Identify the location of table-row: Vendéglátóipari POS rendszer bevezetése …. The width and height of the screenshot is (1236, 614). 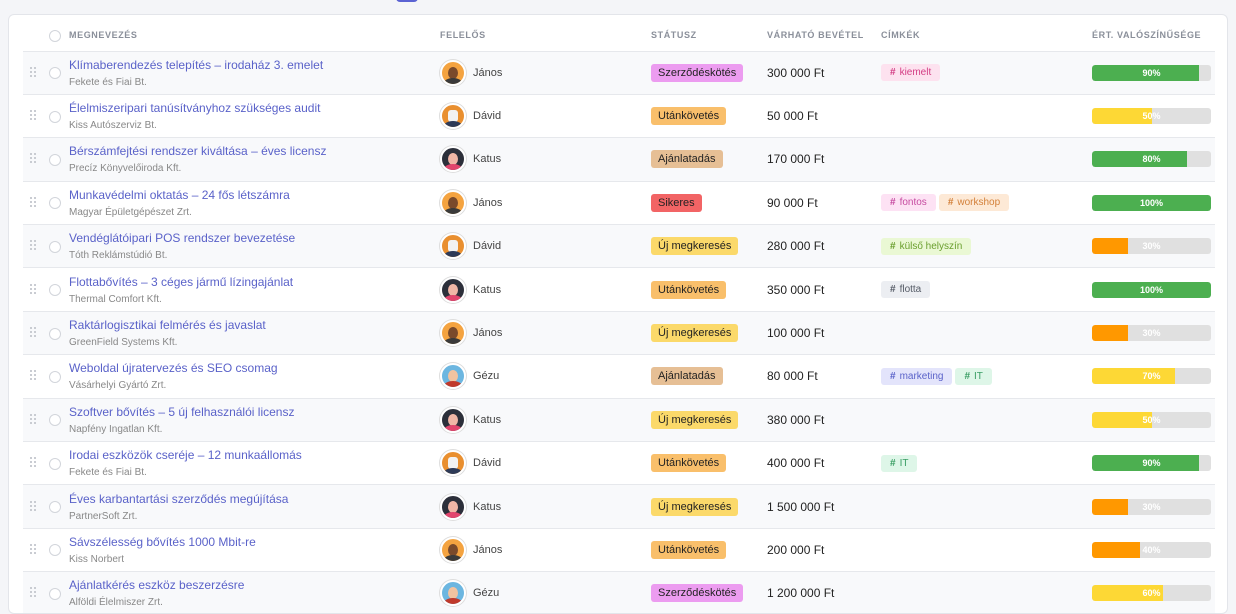
(619, 246).